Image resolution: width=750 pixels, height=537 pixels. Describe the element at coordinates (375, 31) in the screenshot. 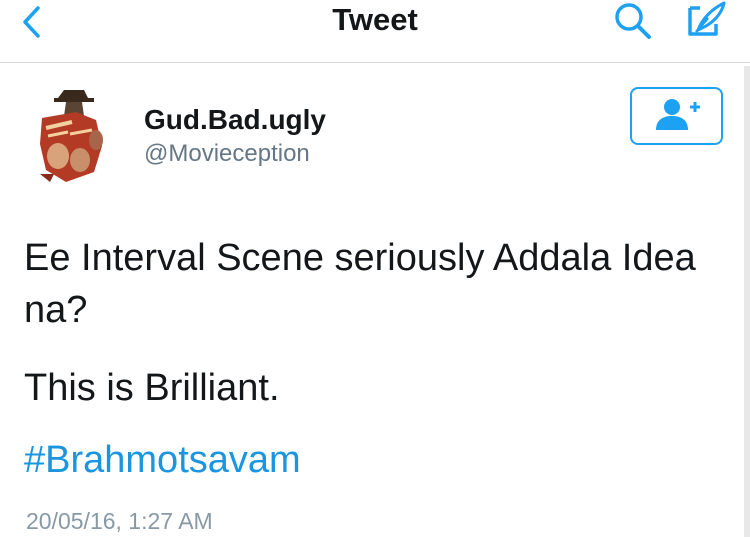

I see `nav-bar: Tweet` at that location.